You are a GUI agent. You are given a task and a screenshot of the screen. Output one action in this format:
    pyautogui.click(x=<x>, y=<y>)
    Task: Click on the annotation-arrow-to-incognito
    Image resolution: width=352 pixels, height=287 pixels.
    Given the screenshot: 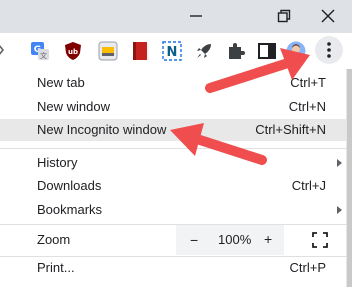 What is the action you would take?
    pyautogui.click(x=218, y=144)
    